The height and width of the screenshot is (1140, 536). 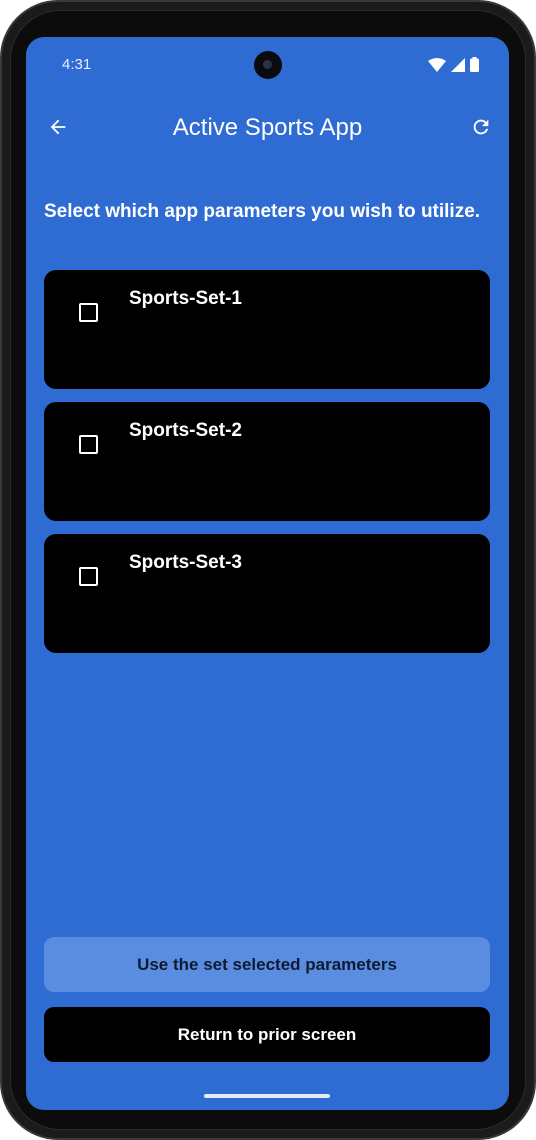 I want to click on parameter-set-card-1: Sports-Set-1, so click(x=267, y=329).